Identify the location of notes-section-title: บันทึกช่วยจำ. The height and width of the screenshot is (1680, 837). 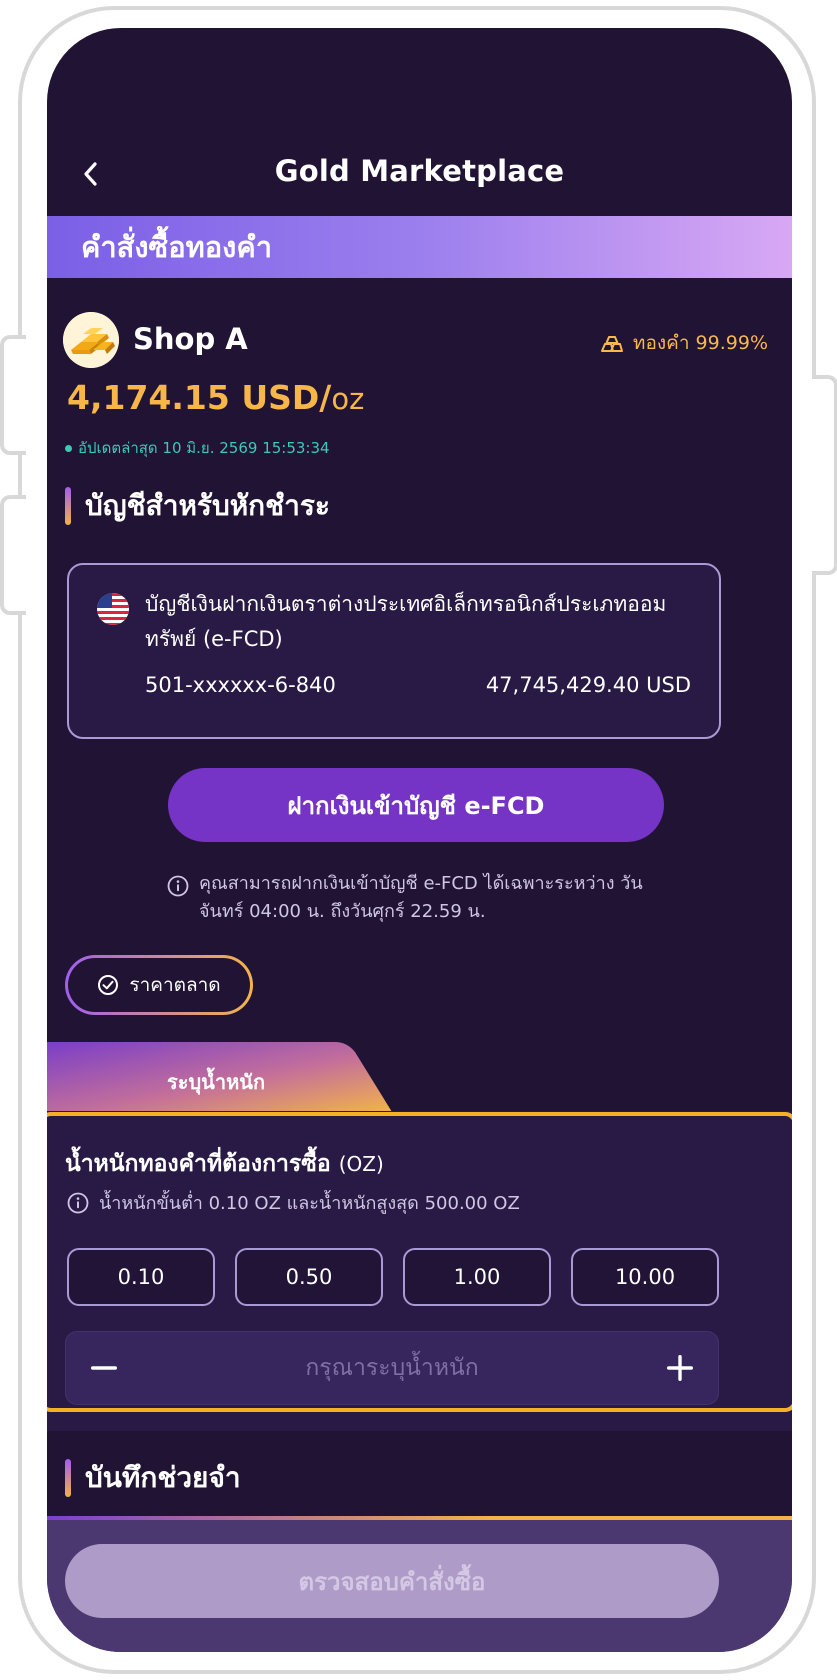
(153, 1478).